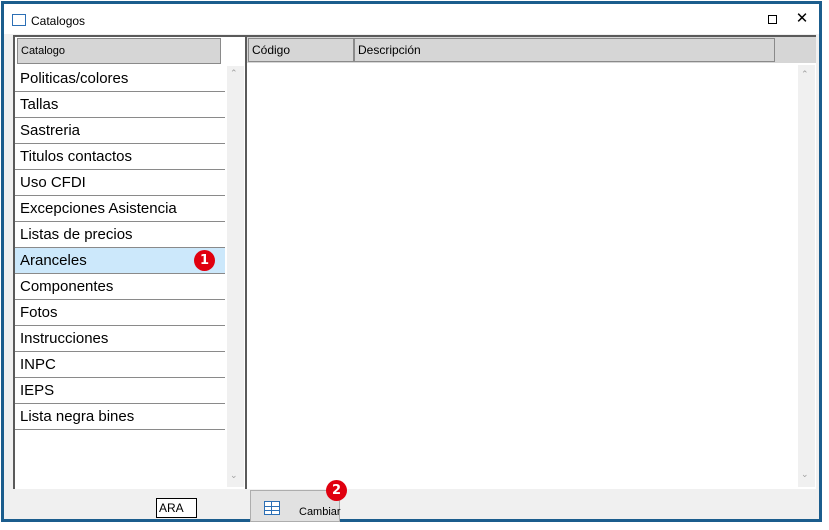  I want to click on column-header-codigo: Código, so click(301, 50).